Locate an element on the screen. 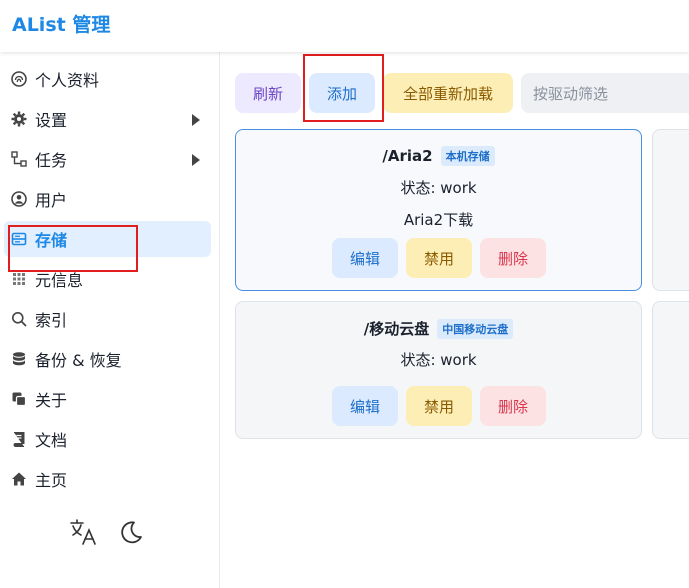  sidebar-item-label: 主页 is located at coordinates (51, 480).